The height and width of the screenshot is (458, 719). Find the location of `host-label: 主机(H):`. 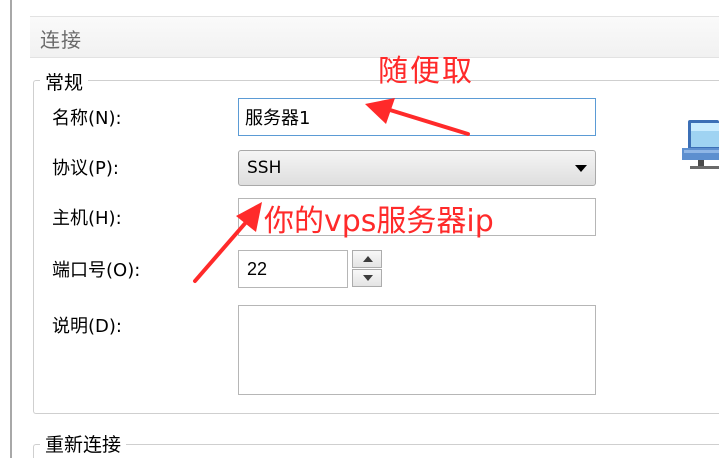

host-label: 主机(H): is located at coordinates (87, 218).